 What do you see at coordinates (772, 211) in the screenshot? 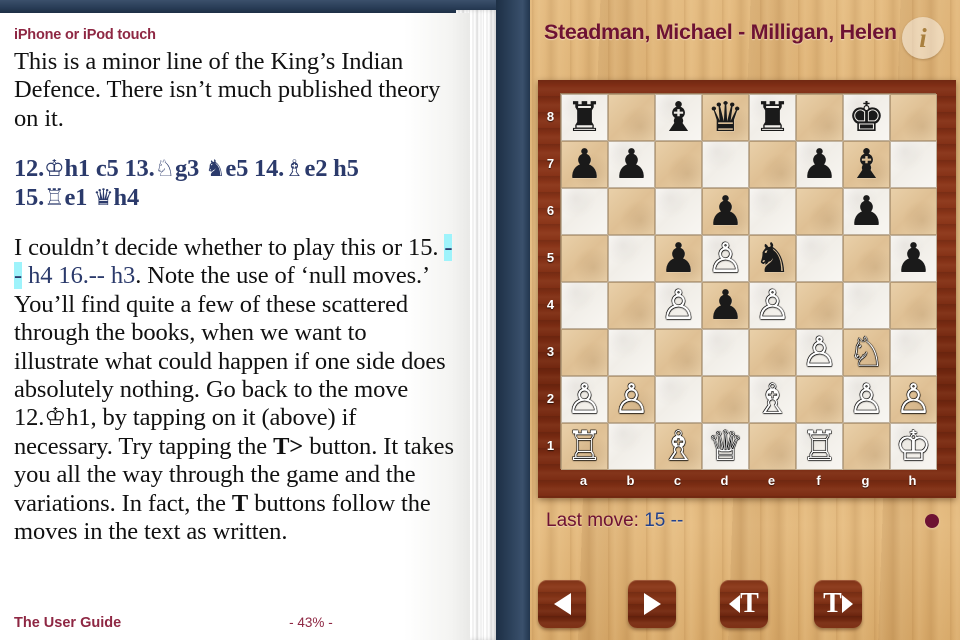
I see `board-square-e6` at bounding box center [772, 211].